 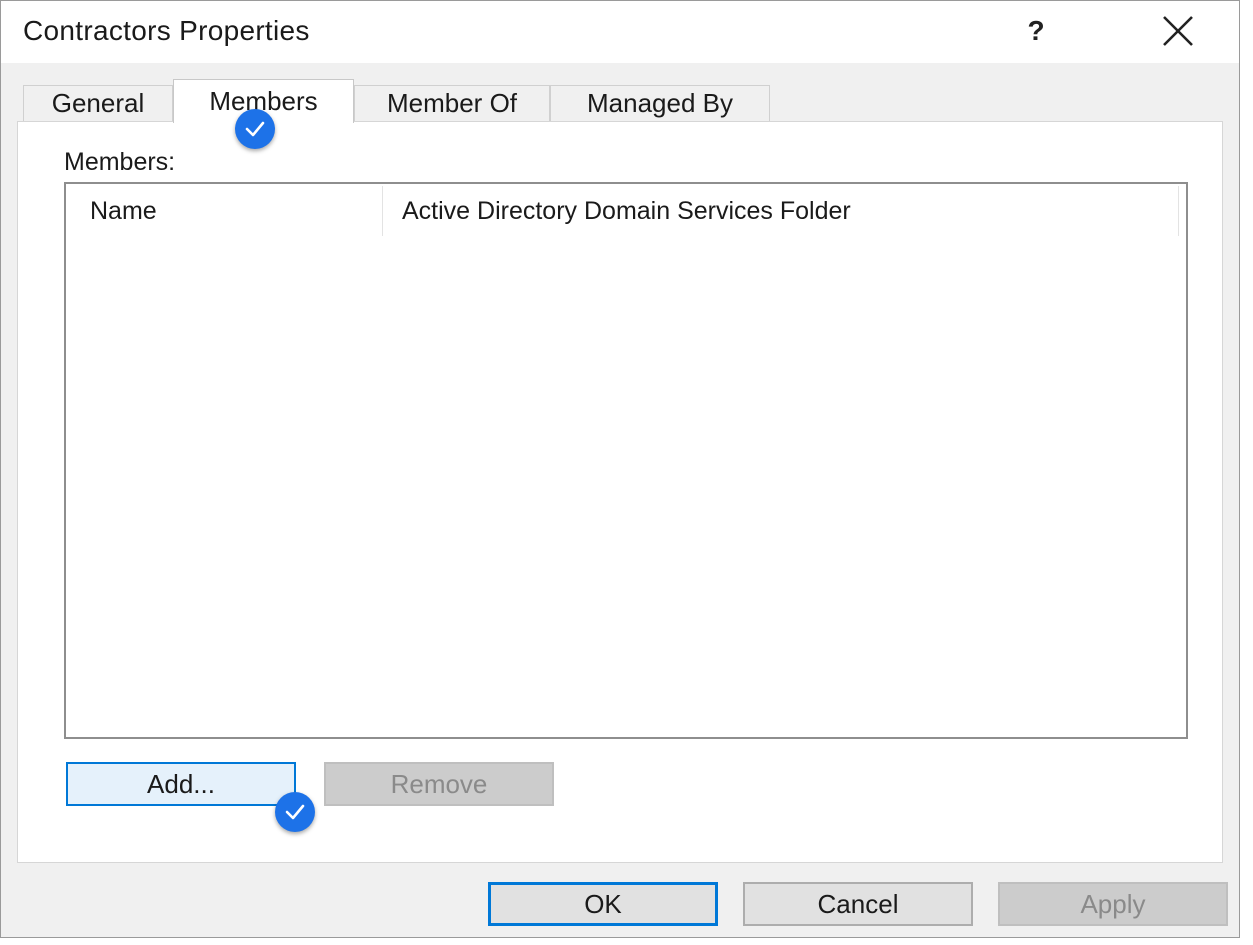 I want to click on close-button, so click(x=1178, y=31).